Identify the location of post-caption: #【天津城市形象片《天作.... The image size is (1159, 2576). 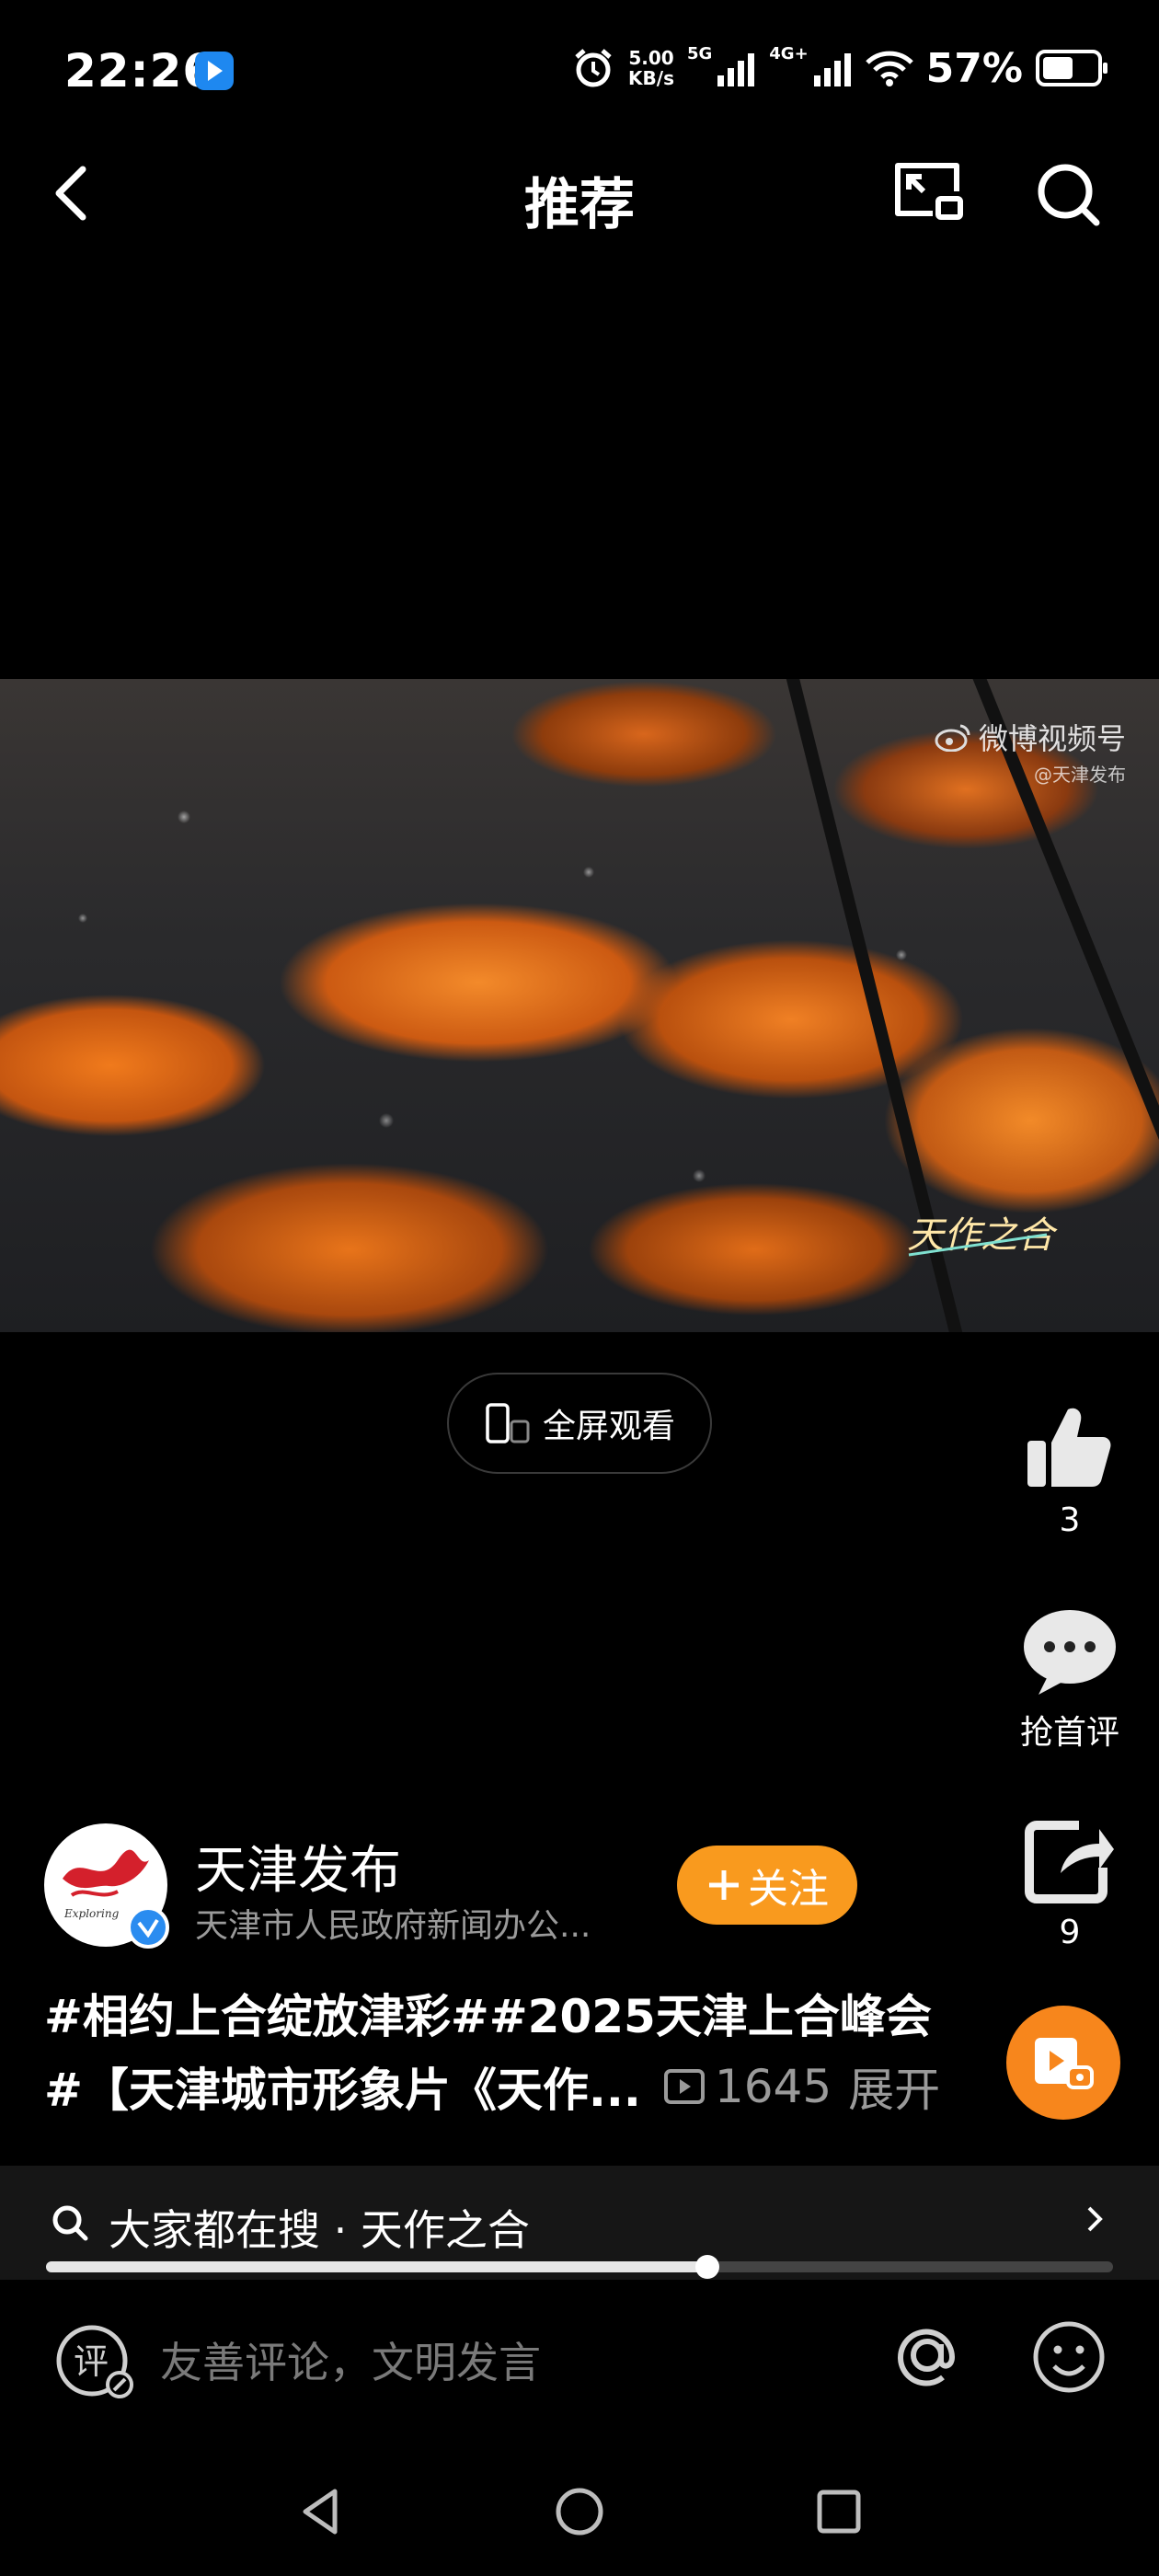
(342, 2090).